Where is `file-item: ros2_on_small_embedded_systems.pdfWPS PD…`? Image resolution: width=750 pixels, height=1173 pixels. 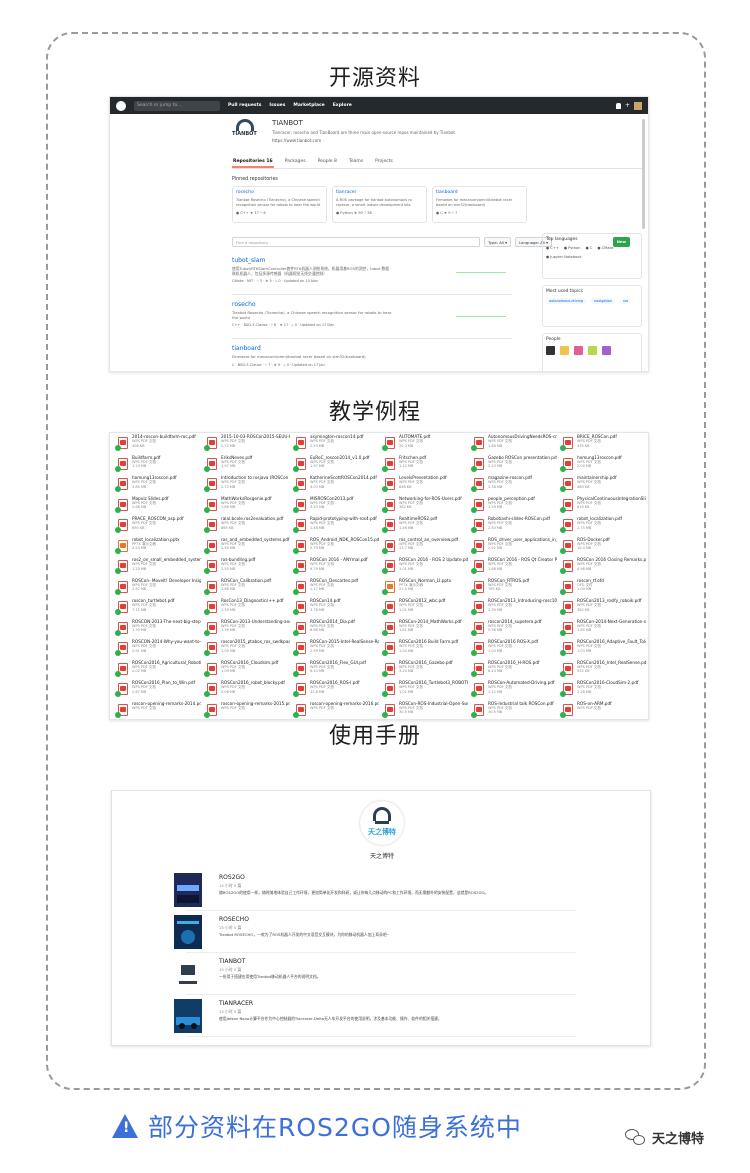 file-item: ros2_on_small_embedded_systems.pdfWPS PD… is located at coordinates (156, 567).